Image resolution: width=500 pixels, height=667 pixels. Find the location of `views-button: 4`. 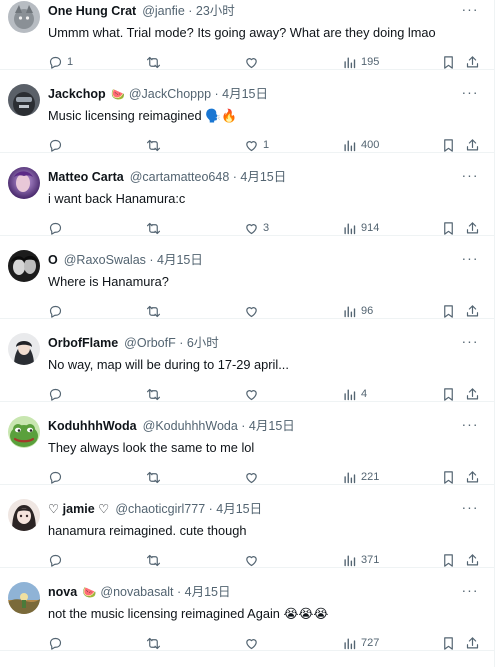

views-button: 4 is located at coordinates (354, 394).